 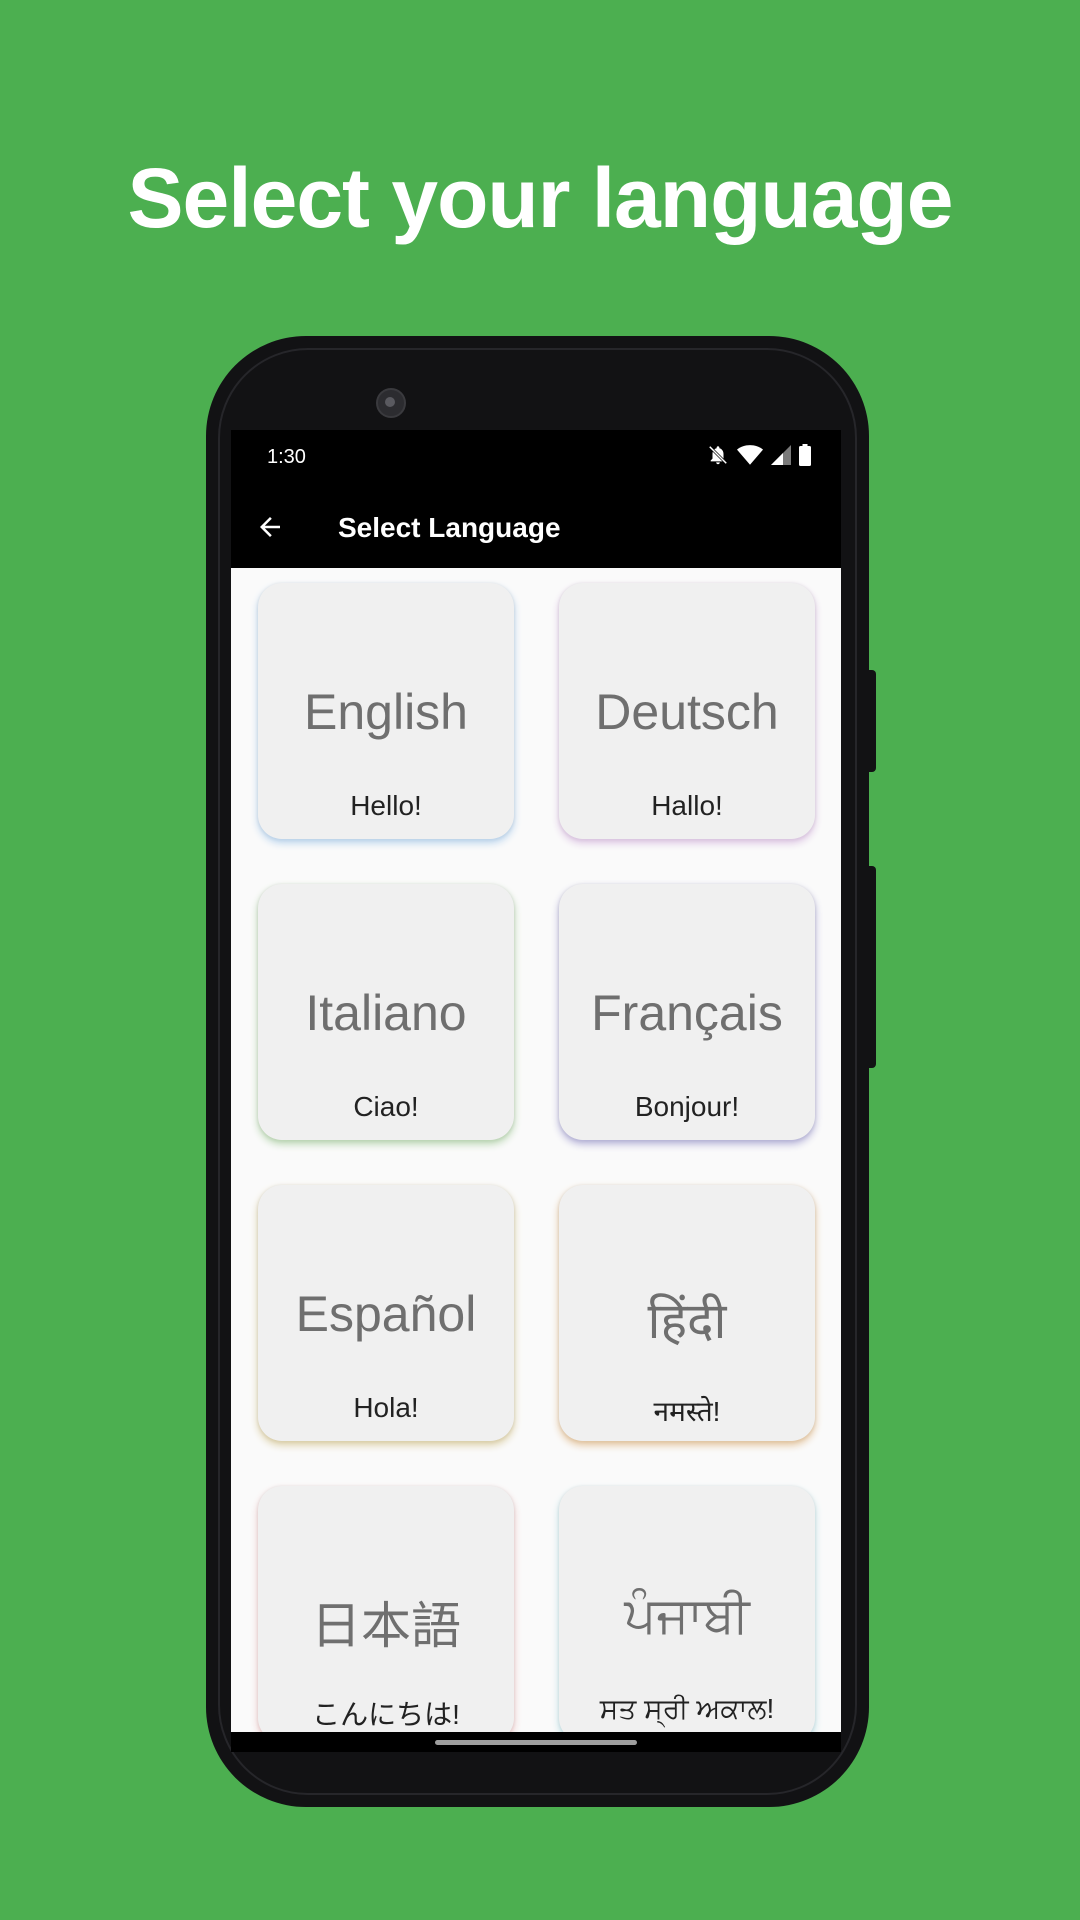 I want to click on language-name: Français, so click(x=687, y=1013).